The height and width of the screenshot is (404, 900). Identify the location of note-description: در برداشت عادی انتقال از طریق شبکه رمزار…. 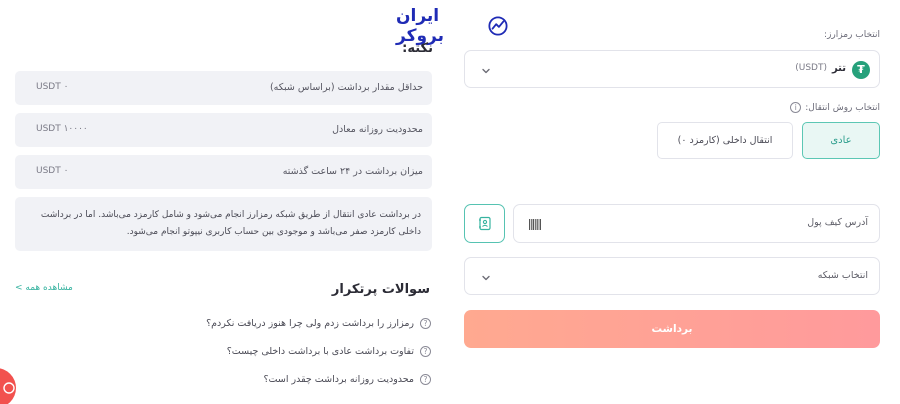
(223, 224).